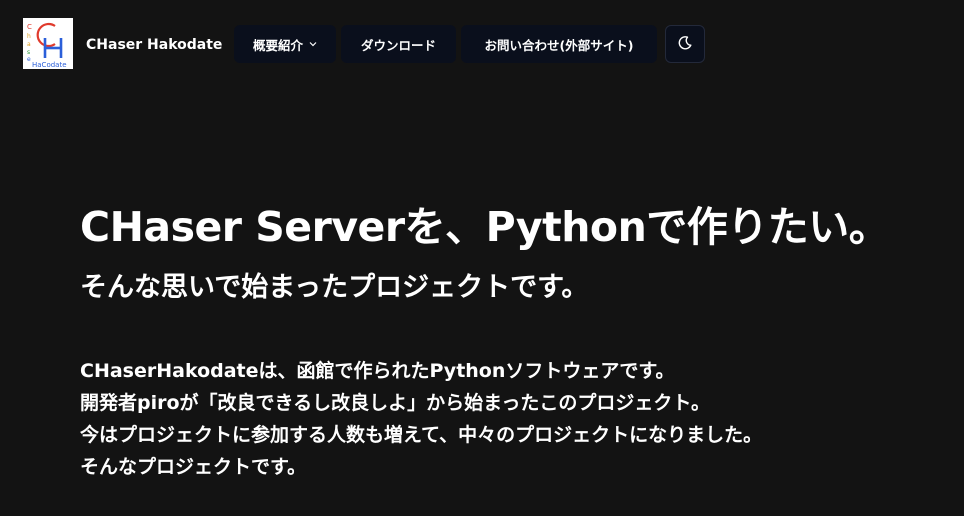 The image size is (964, 516). I want to click on svg-text: C, so click(29, 27).